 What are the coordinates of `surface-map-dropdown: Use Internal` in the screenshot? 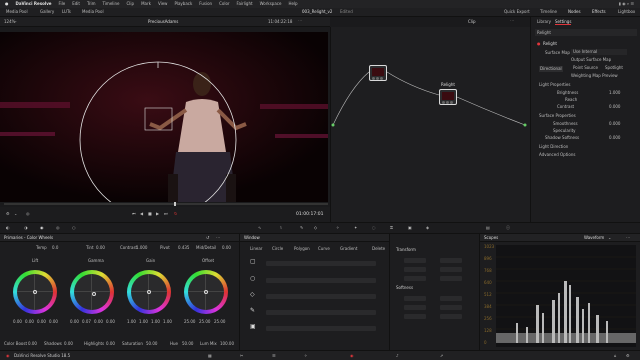 It's located at (599, 52).